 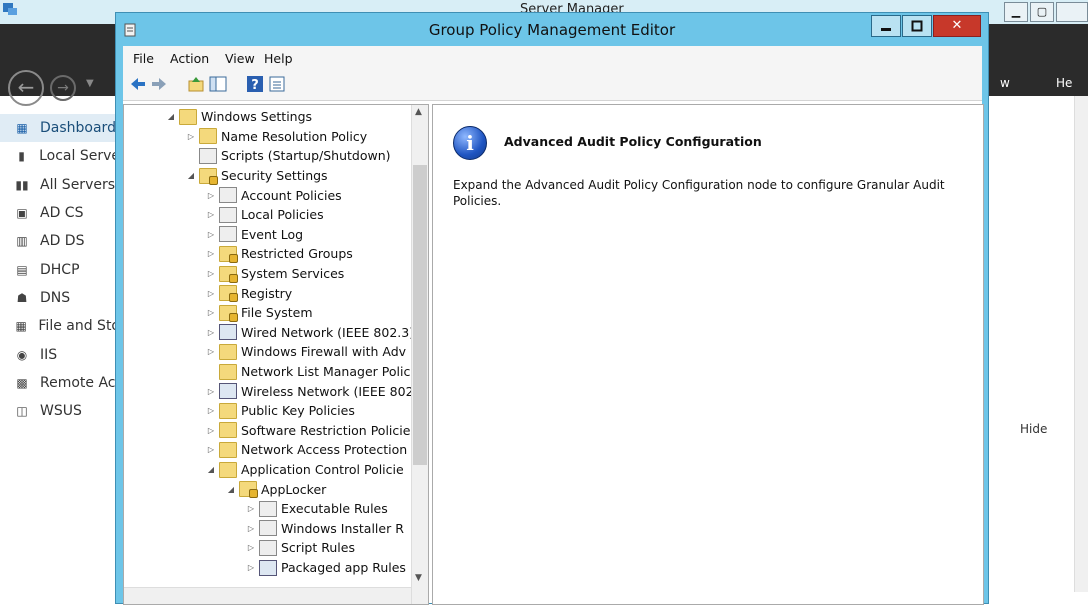 What do you see at coordinates (886, 26) in the screenshot?
I see `minimize-button` at bounding box center [886, 26].